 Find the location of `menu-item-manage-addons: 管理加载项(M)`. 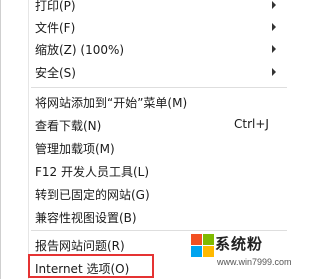

menu-item-manage-addons: 管理加载项(M) is located at coordinates (144, 148).